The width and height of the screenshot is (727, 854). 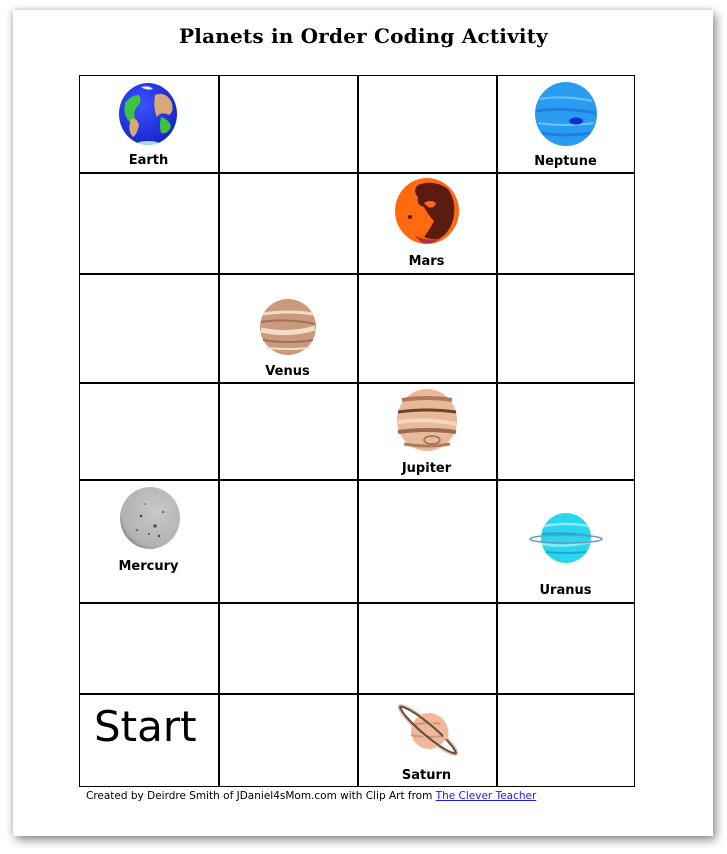 I want to click on grid-cell-saturn: Saturn, so click(x=426, y=740).